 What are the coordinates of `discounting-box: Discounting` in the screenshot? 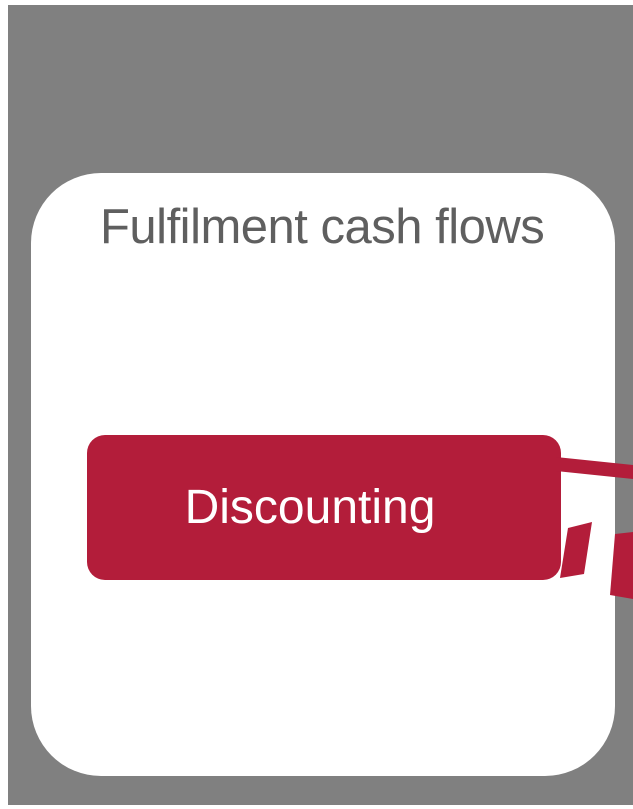 It's located at (324, 507).